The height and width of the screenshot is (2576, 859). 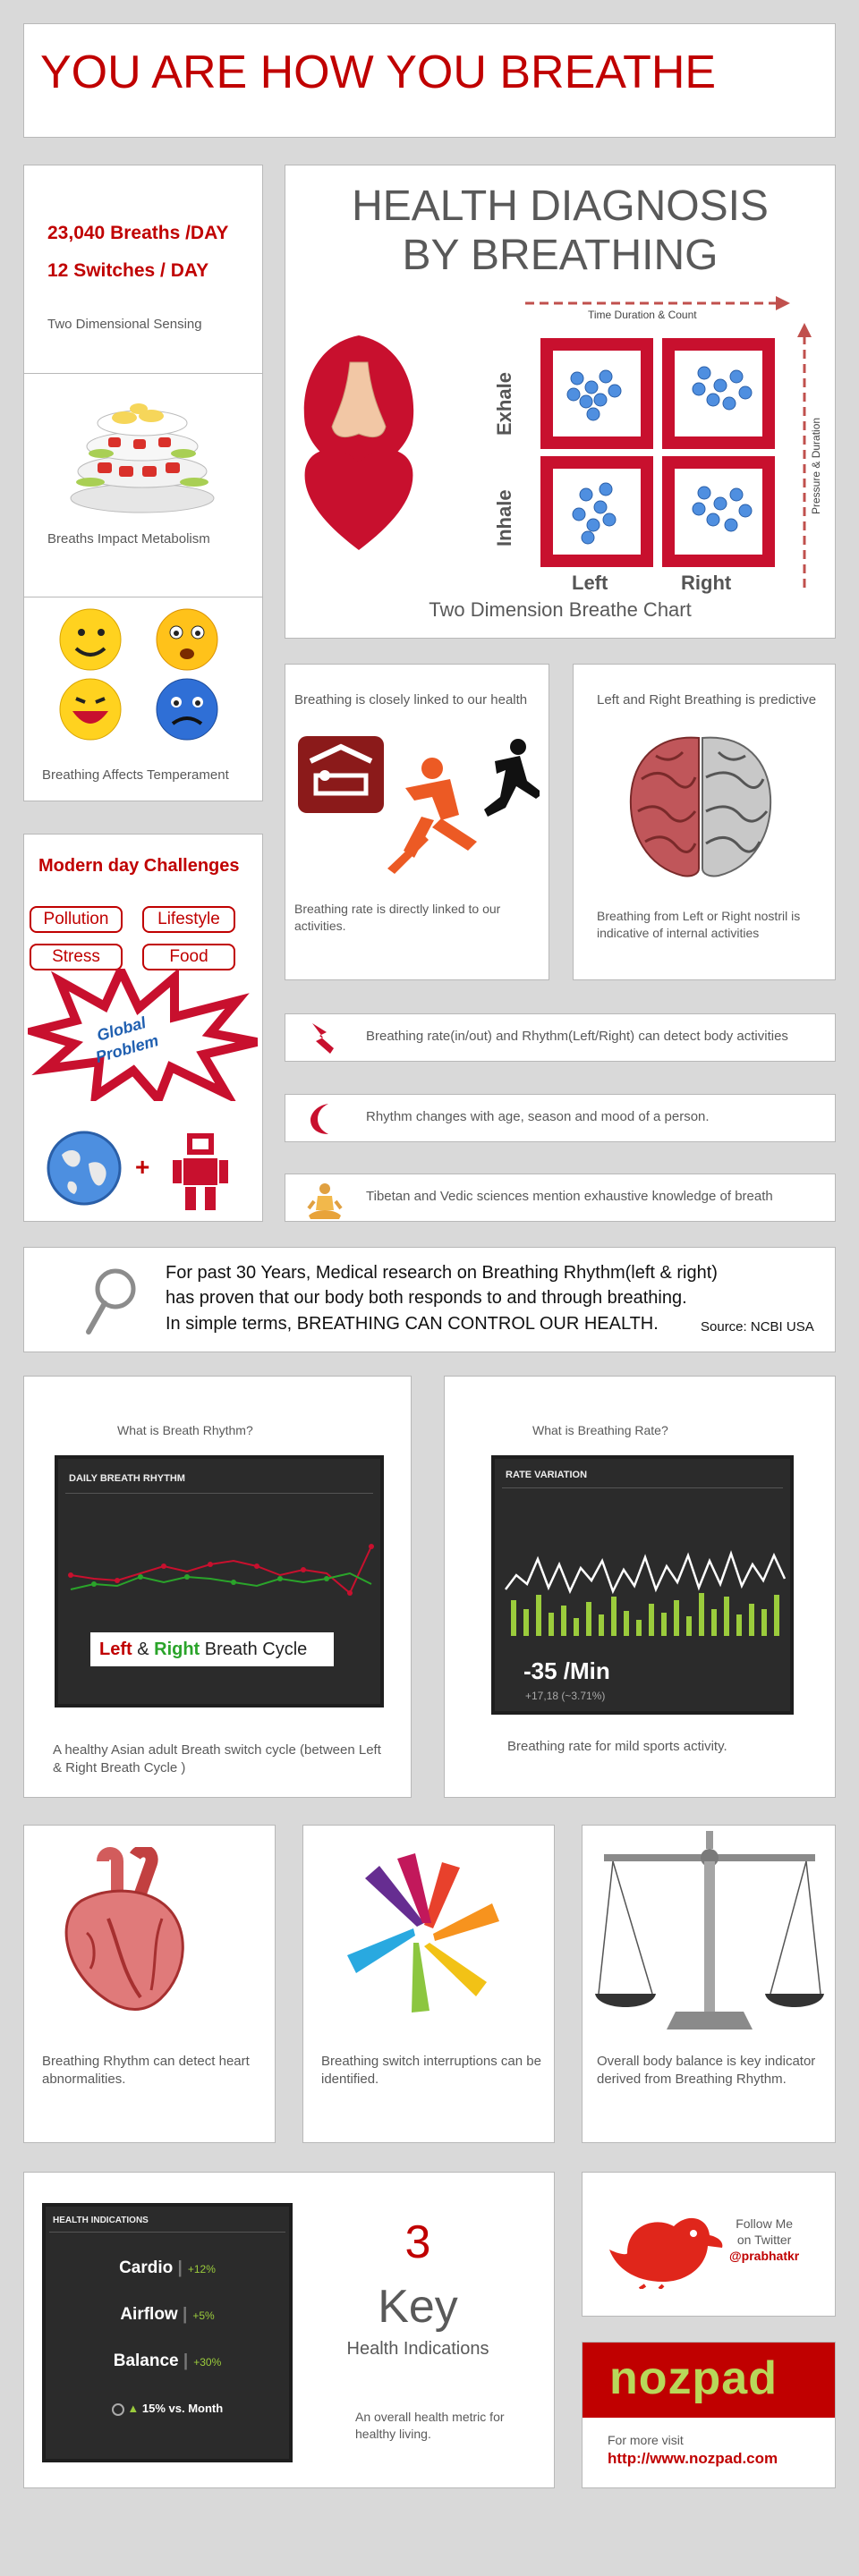 What do you see at coordinates (757, 1327) in the screenshot?
I see `research-source: Source: NCBI USA` at bounding box center [757, 1327].